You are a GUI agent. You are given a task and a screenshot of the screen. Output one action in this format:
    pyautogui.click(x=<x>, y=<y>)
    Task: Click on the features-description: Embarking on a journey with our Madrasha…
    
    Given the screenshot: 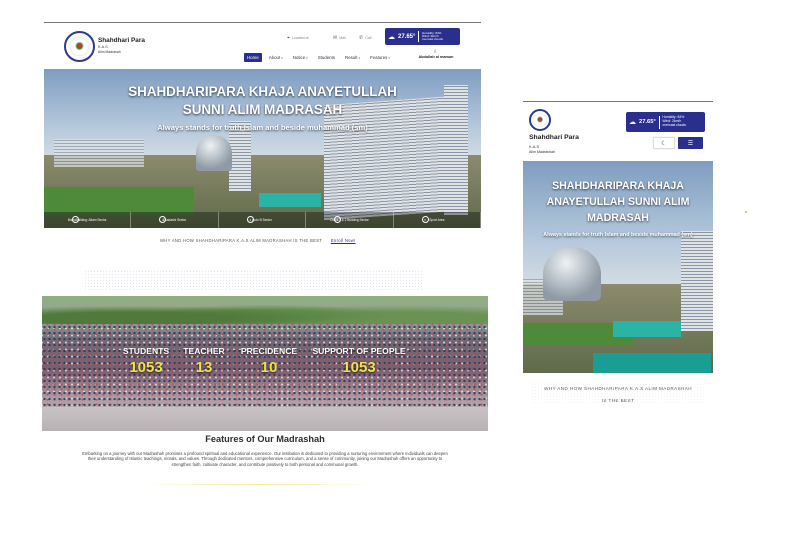 What is the action you would take?
    pyautogui.click(x=265, y=459)
    